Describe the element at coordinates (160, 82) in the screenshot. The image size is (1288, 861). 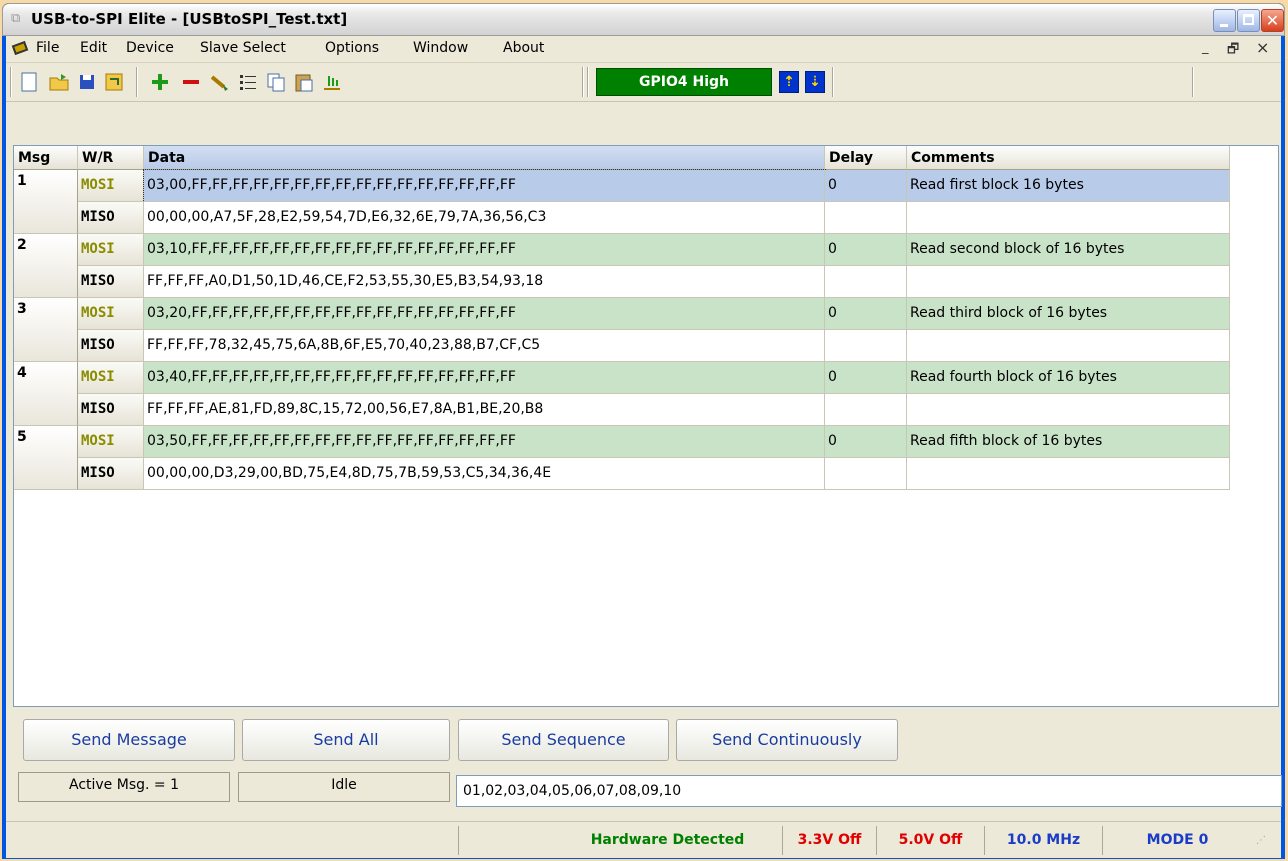
I see `add-icon` at that location.